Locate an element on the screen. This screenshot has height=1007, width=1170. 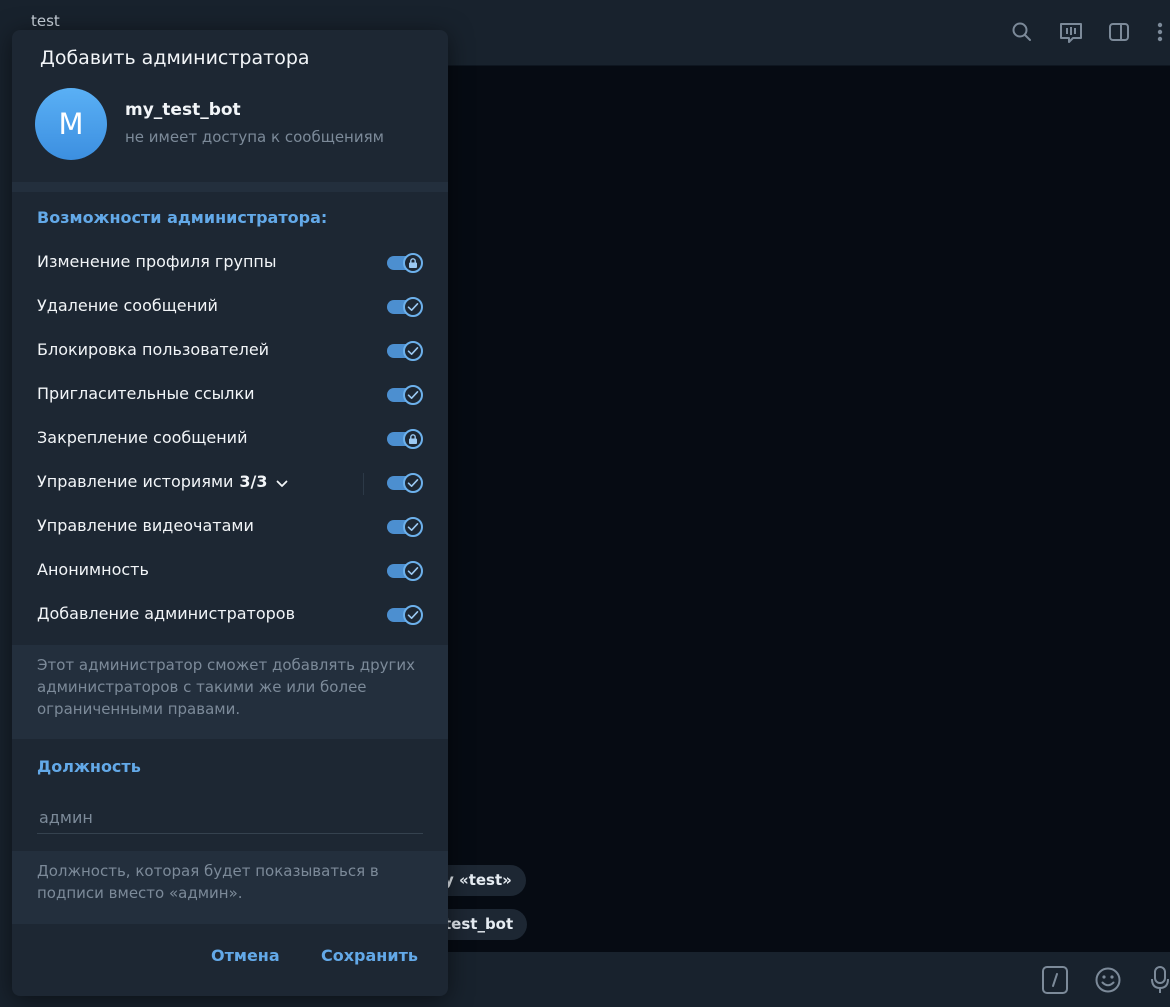
permission-count: 3/3 is located at coordinates (253, 481).